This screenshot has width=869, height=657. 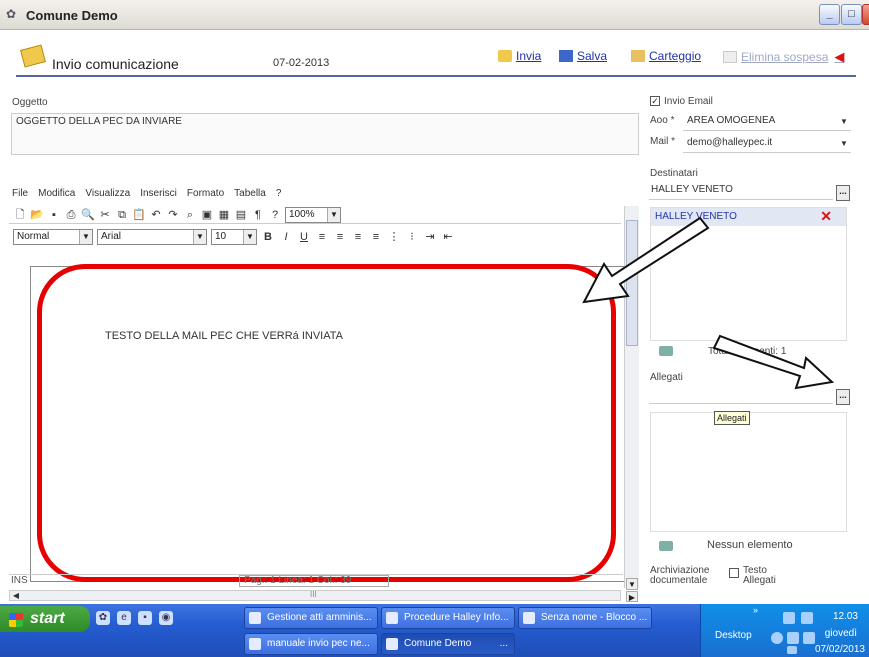 What do you see at coordinates (20, 215) in the screenshot?
I see `new-icon: 🗋` at bounding box center [20, 215].